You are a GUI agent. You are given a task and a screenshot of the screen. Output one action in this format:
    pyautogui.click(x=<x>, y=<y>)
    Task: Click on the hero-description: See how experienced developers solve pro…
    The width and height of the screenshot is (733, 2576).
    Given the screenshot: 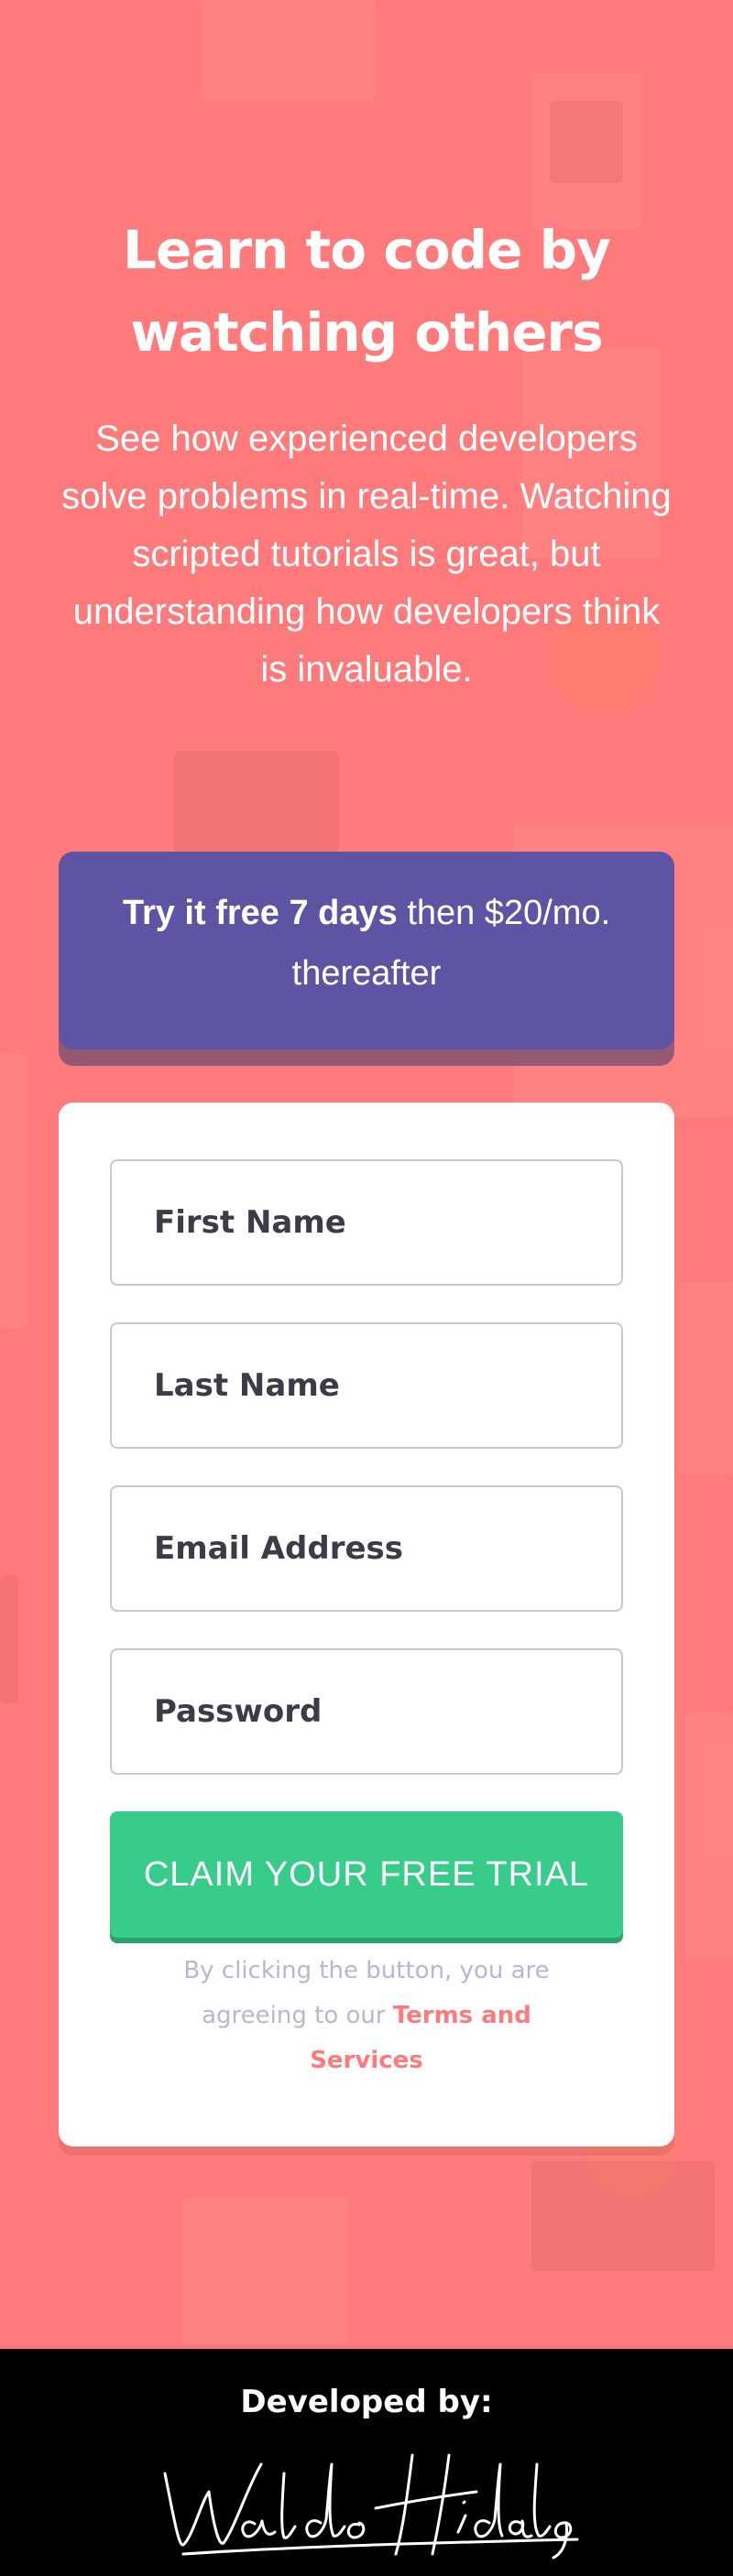 What is the action you would take?
    pyautogui.click(x=366, y=554)
    